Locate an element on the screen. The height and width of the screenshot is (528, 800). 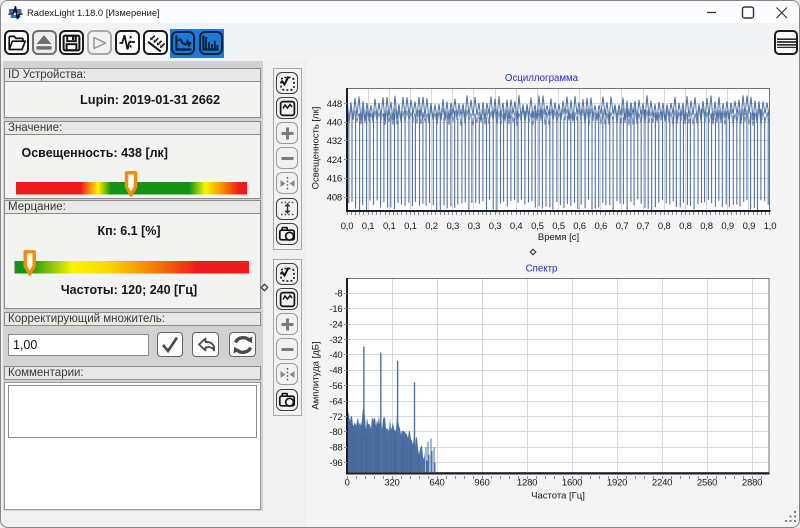
svg-text: Частота [Гц] is located at coordinates (558, 496).